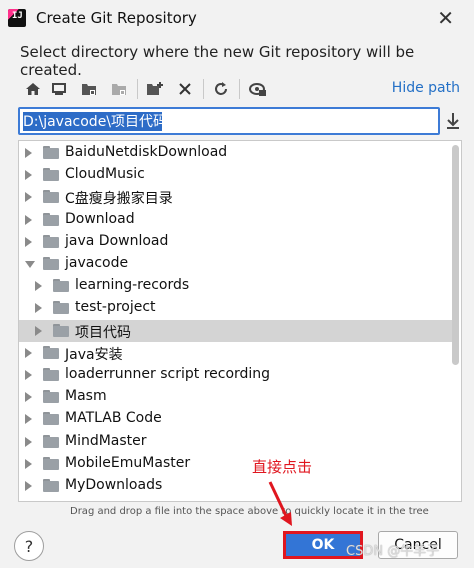 This screenshot has height=568, width=474. Describe the element at coordinates (89, 89) in the screenshot. I see `project-folder-icon` at that location.